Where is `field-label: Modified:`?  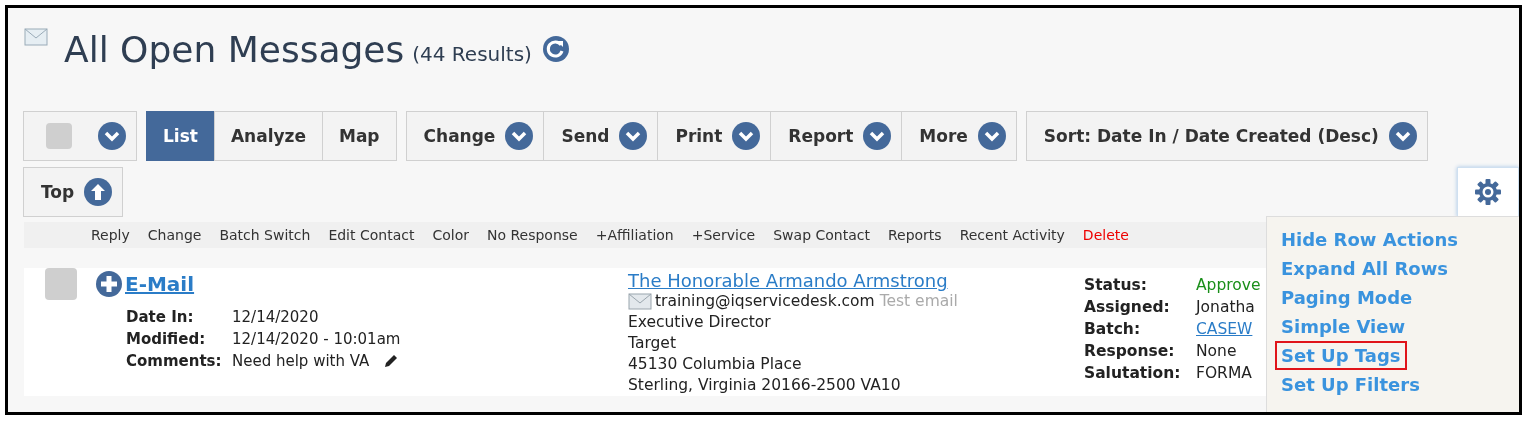 field-label: Modified: is located at coordinates (166, 339).